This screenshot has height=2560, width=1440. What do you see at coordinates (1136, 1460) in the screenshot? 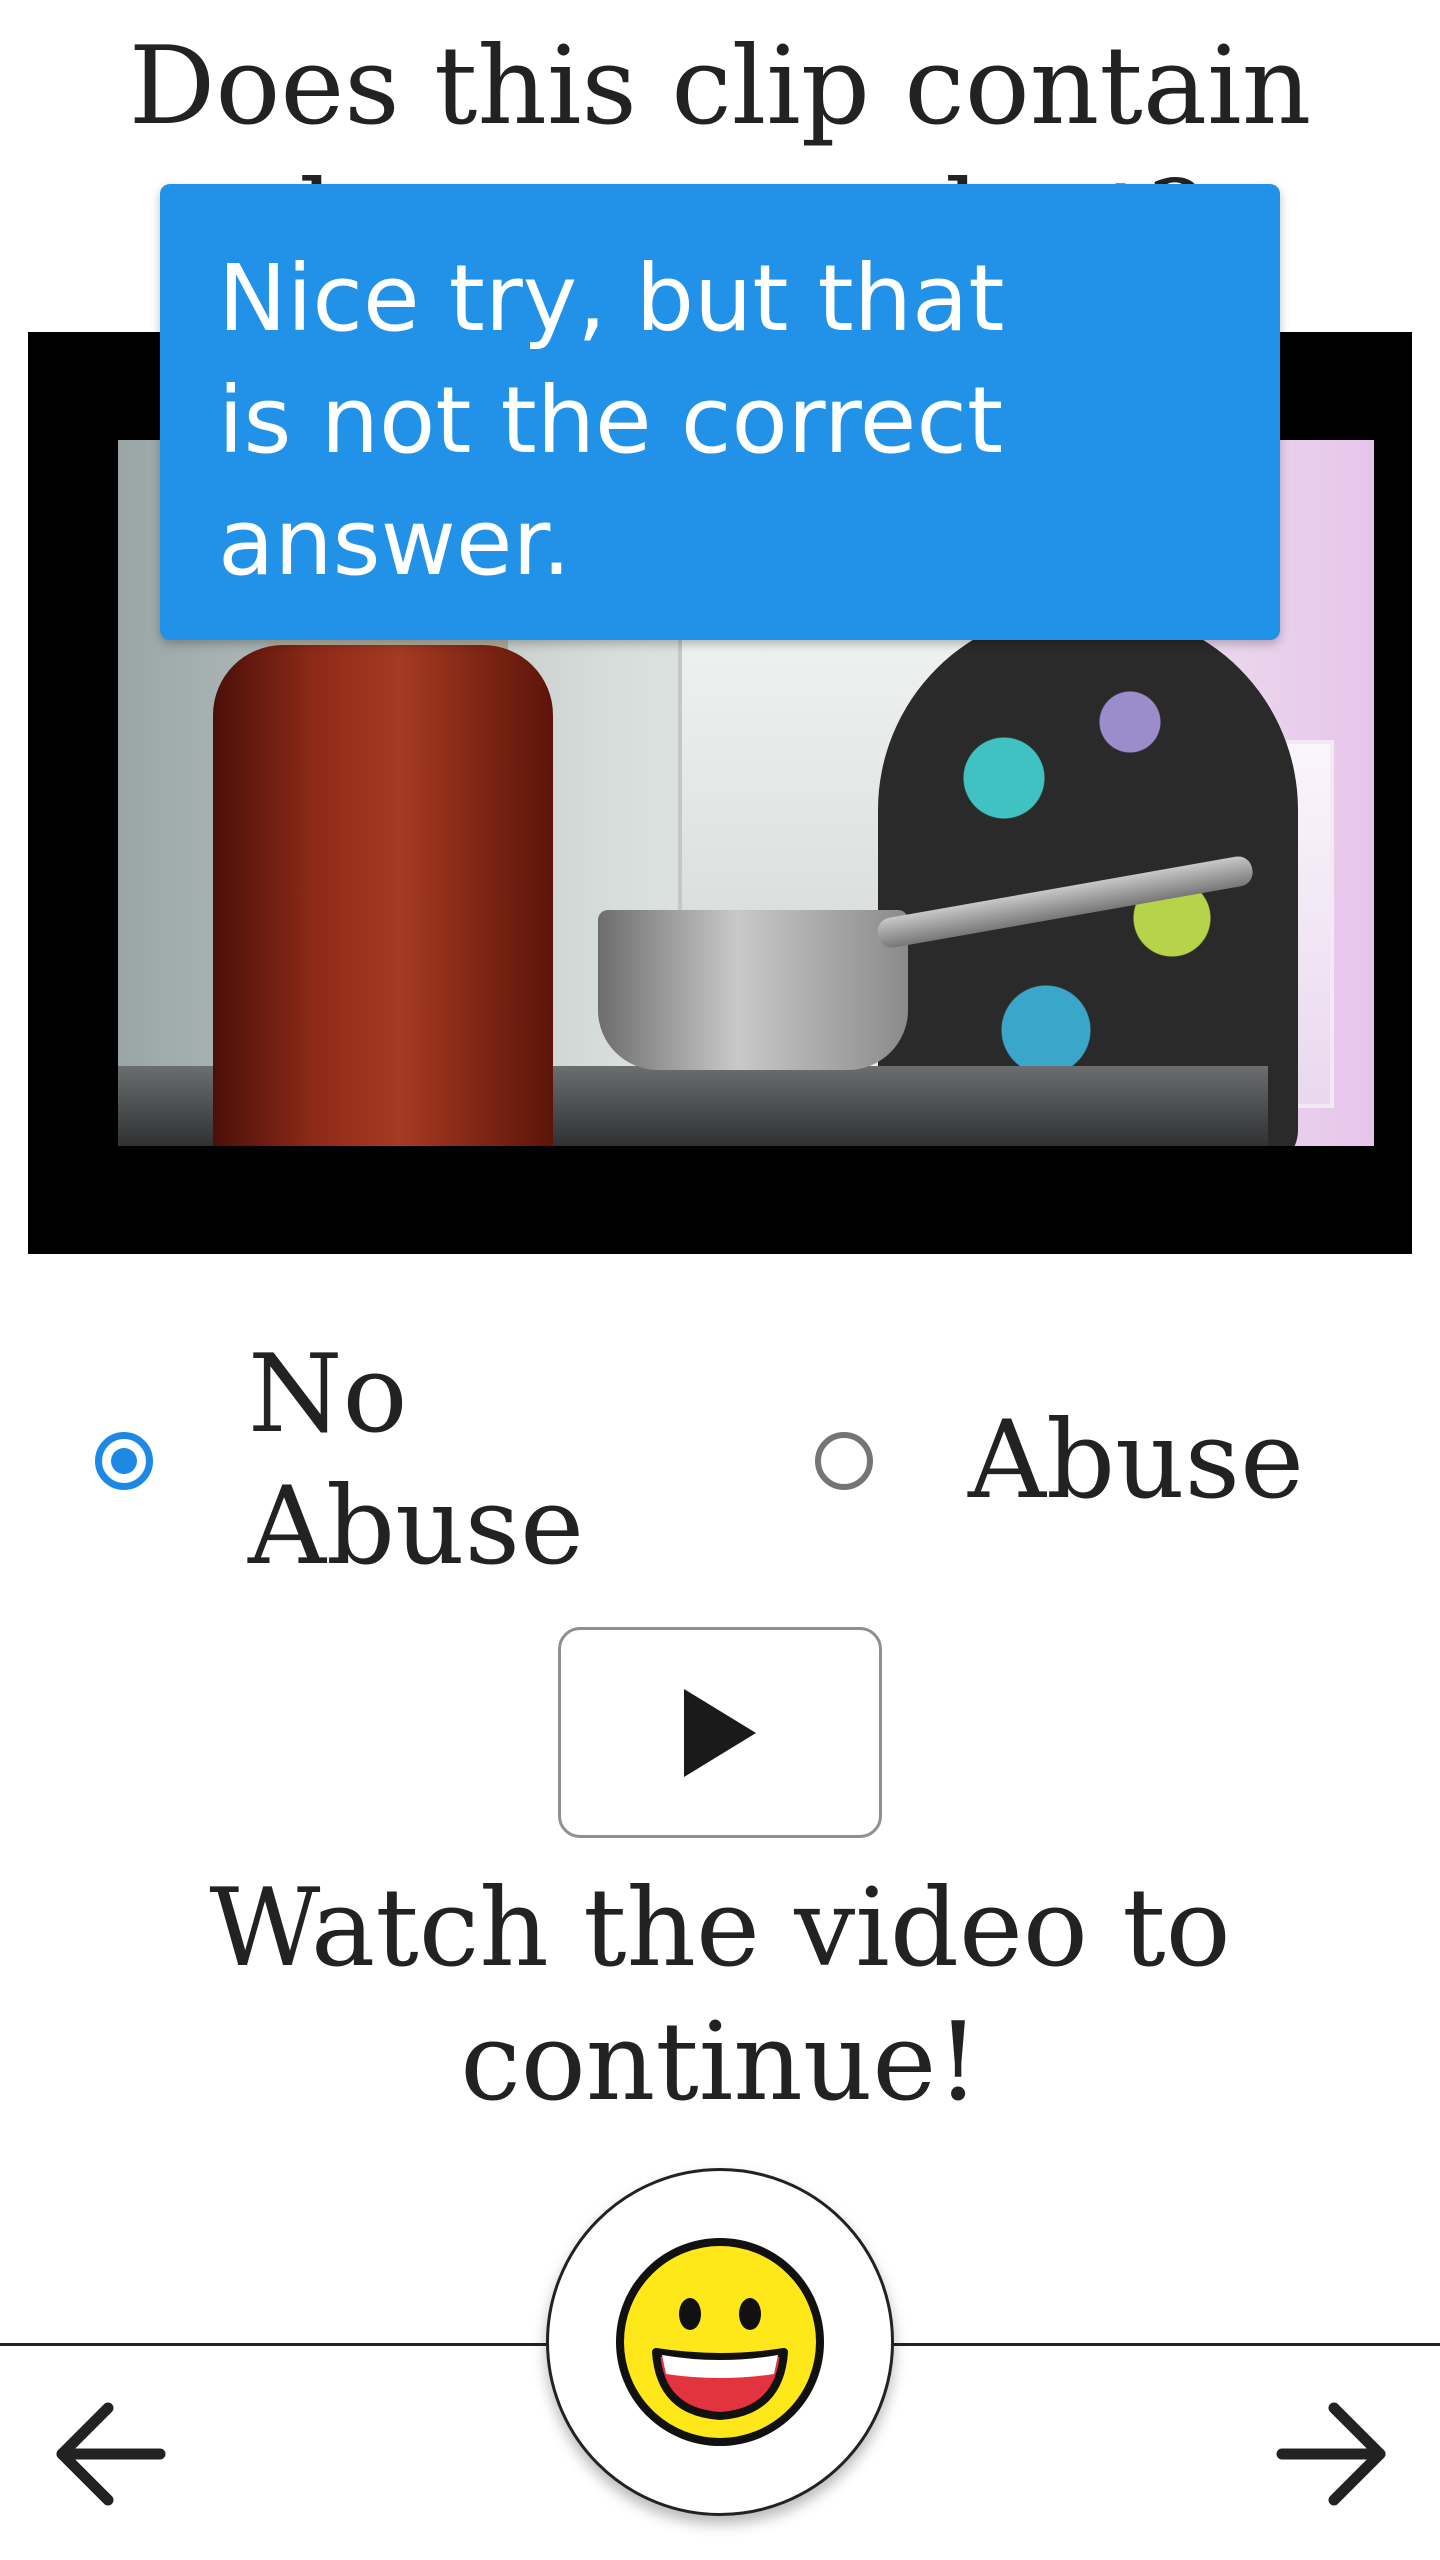
I see `option-label: Abuse` at bounding box center [1136, 1460].